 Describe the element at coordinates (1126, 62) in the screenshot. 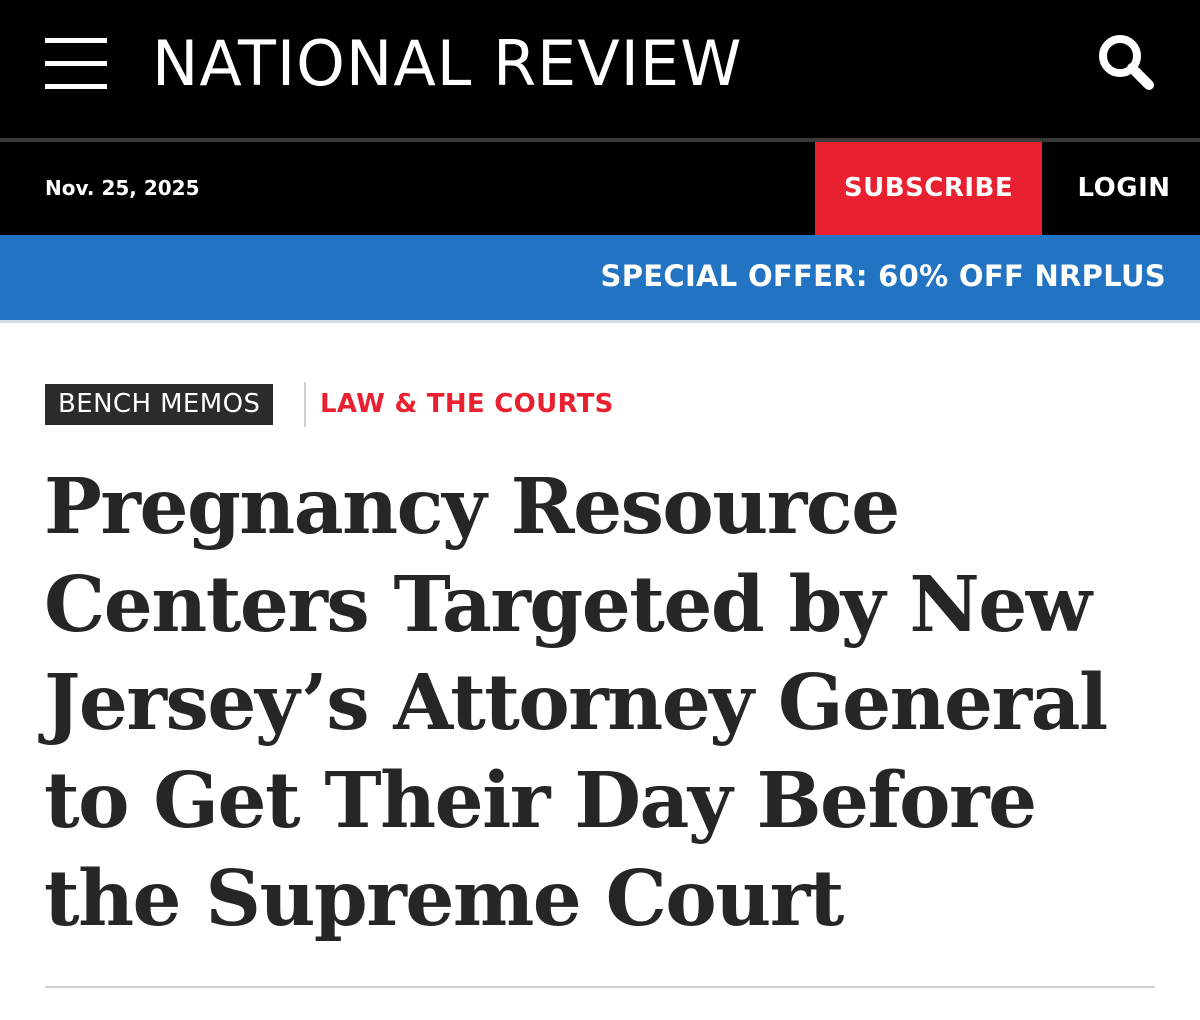

I see `search-icon` at that location.